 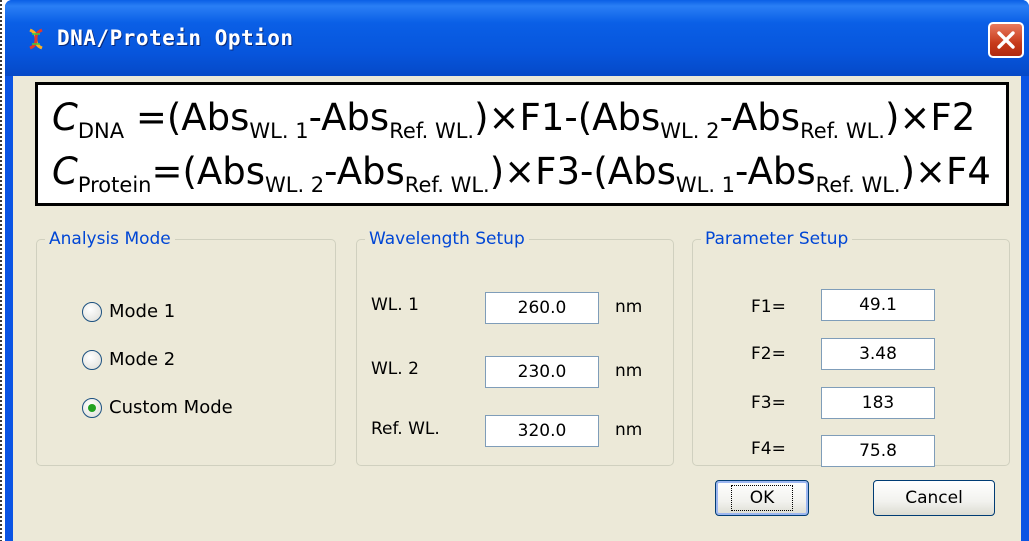 I want to click on wavelength-setup-legend: Wavelength Setup, so click(x=447, y=239).